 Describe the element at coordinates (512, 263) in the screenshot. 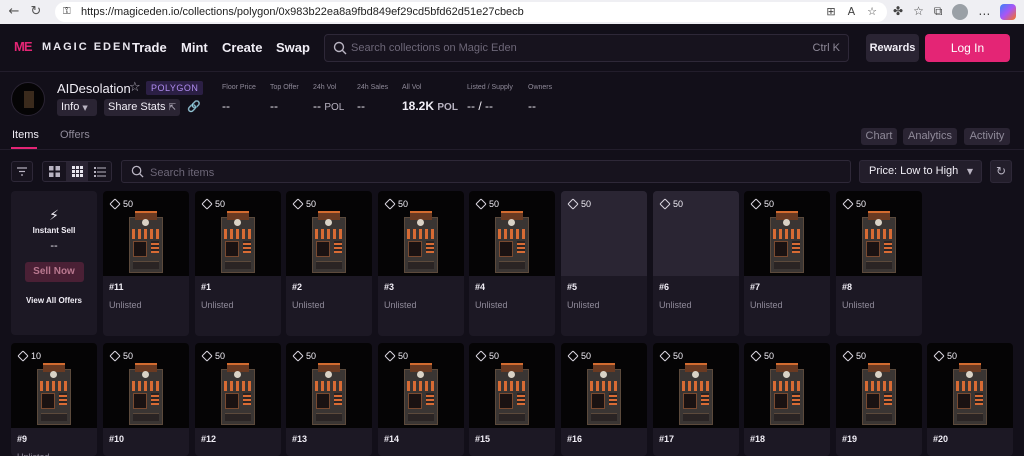

I see `nft-card: 50 #4 Unlisted` at that location.